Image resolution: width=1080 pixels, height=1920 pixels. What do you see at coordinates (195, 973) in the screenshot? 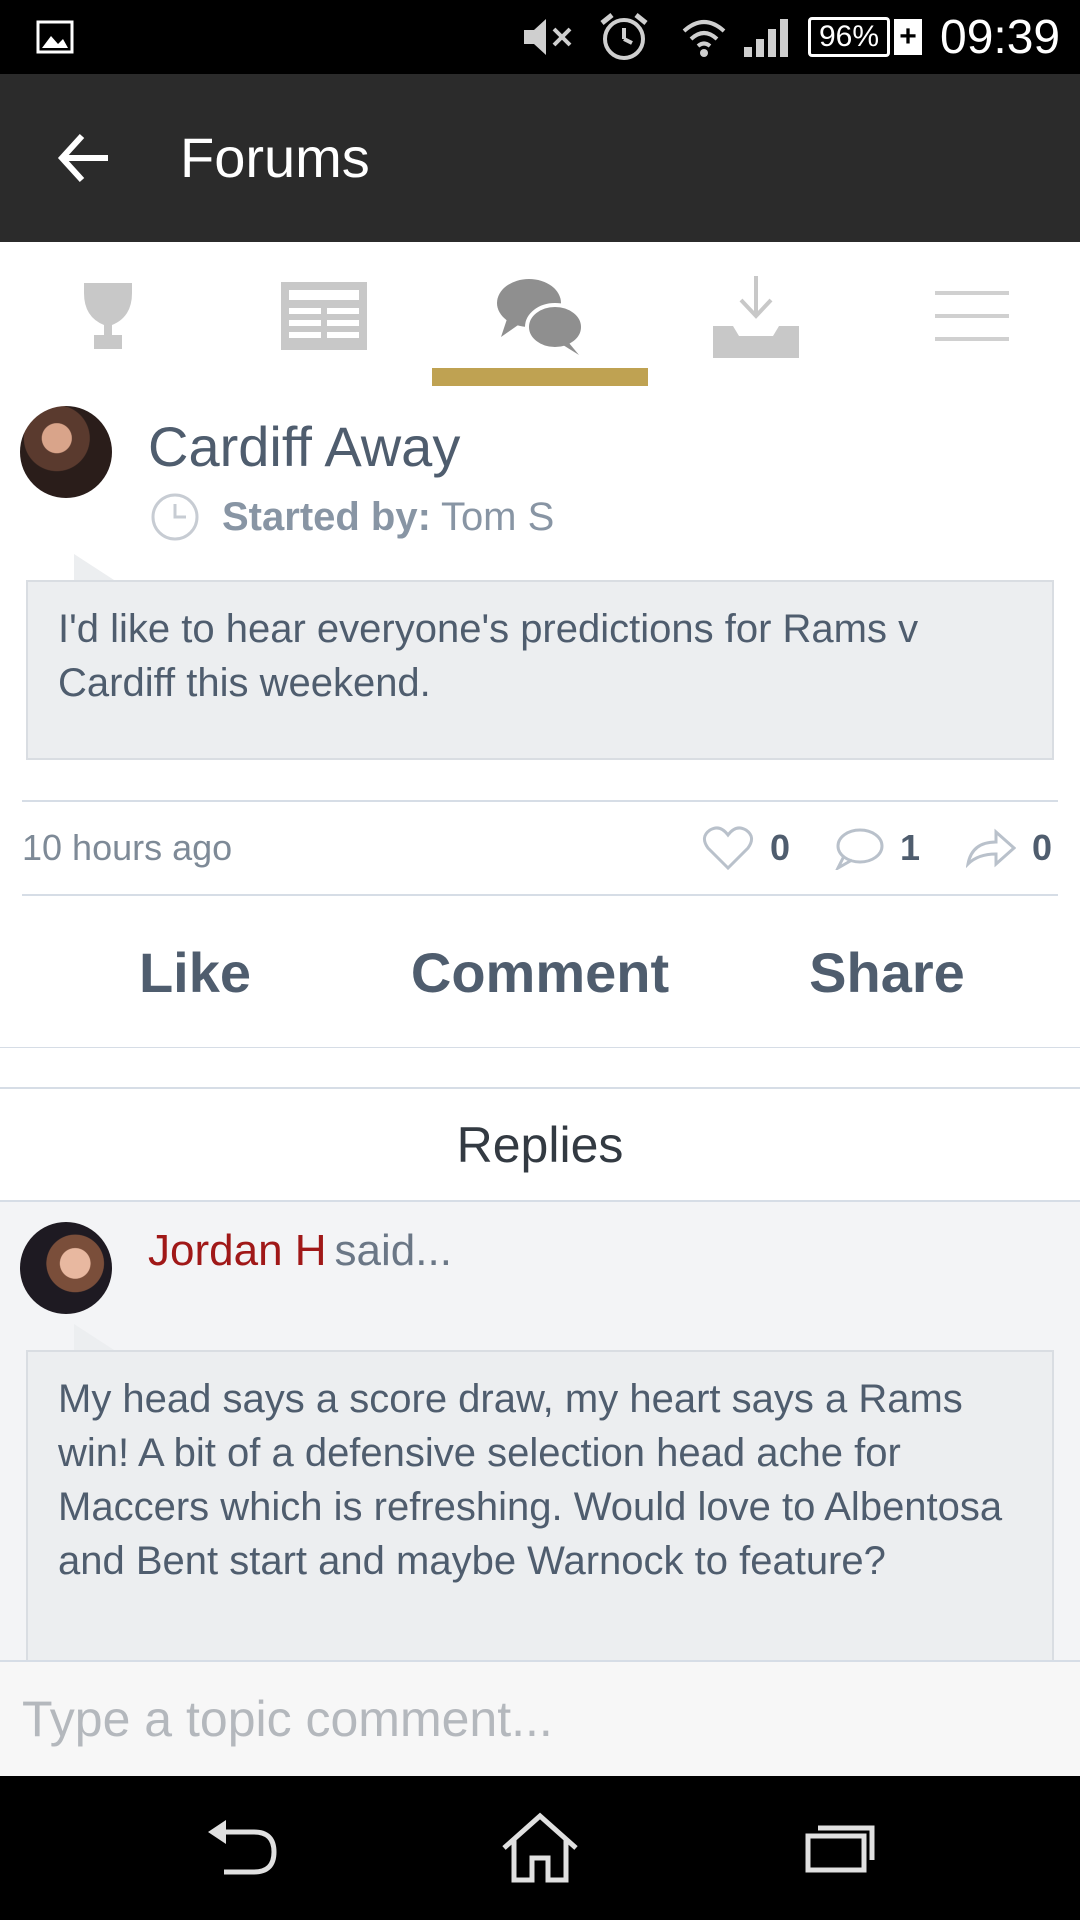
I see `like-button: Like` at bounding box center [195, 973].